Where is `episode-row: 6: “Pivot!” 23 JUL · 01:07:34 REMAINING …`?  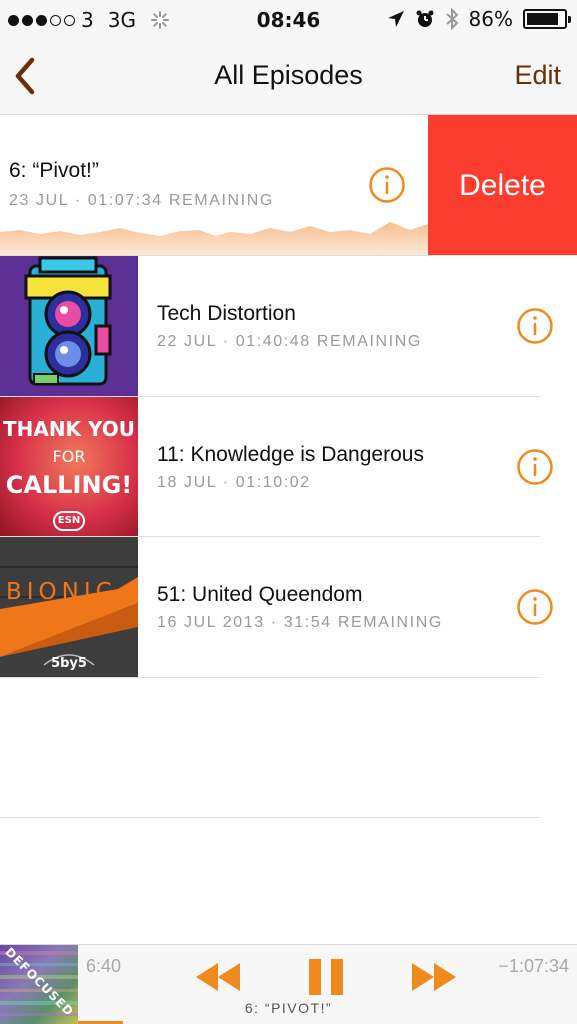 episode-row: 6: “Pivot!” 23 JUL · 01:07:34 REMAINING … is located at coordinates (288, 185).